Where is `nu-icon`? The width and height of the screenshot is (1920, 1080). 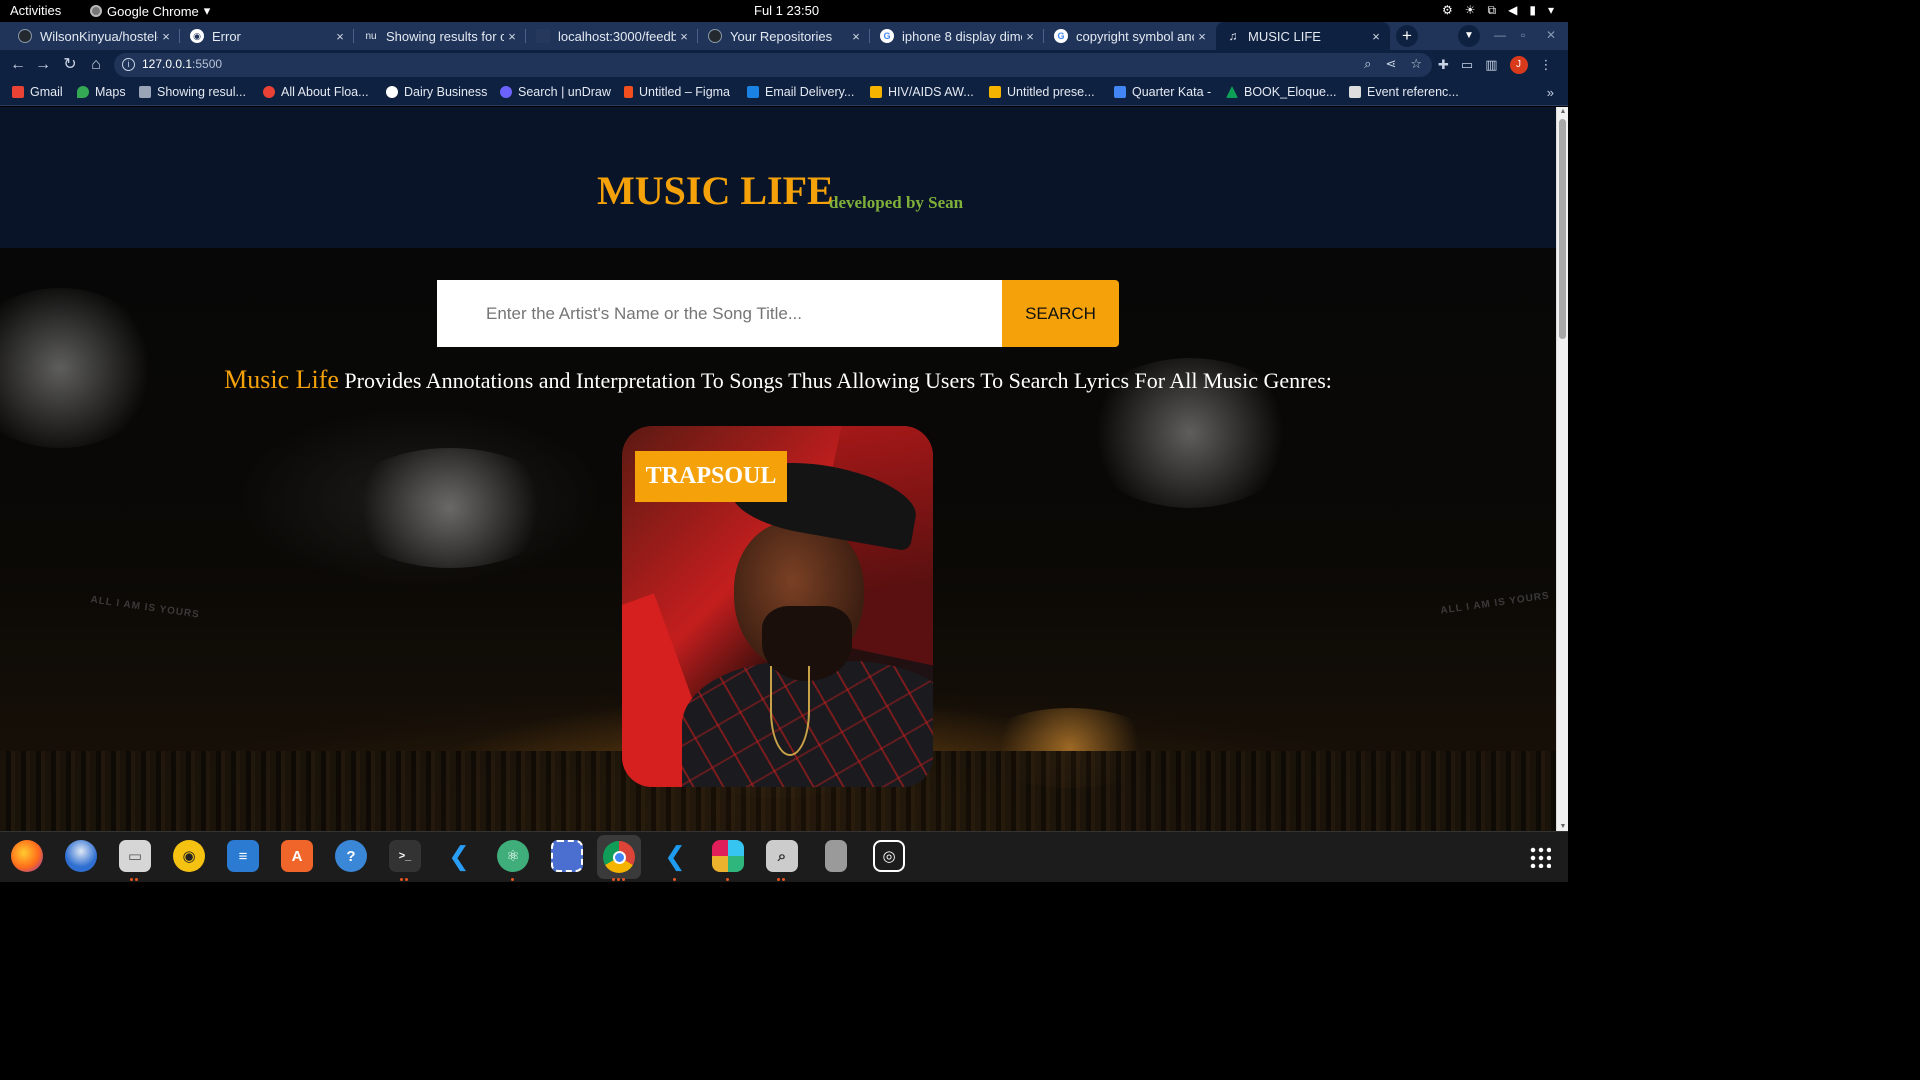
nu-icon is located at coordinates (145, 92).